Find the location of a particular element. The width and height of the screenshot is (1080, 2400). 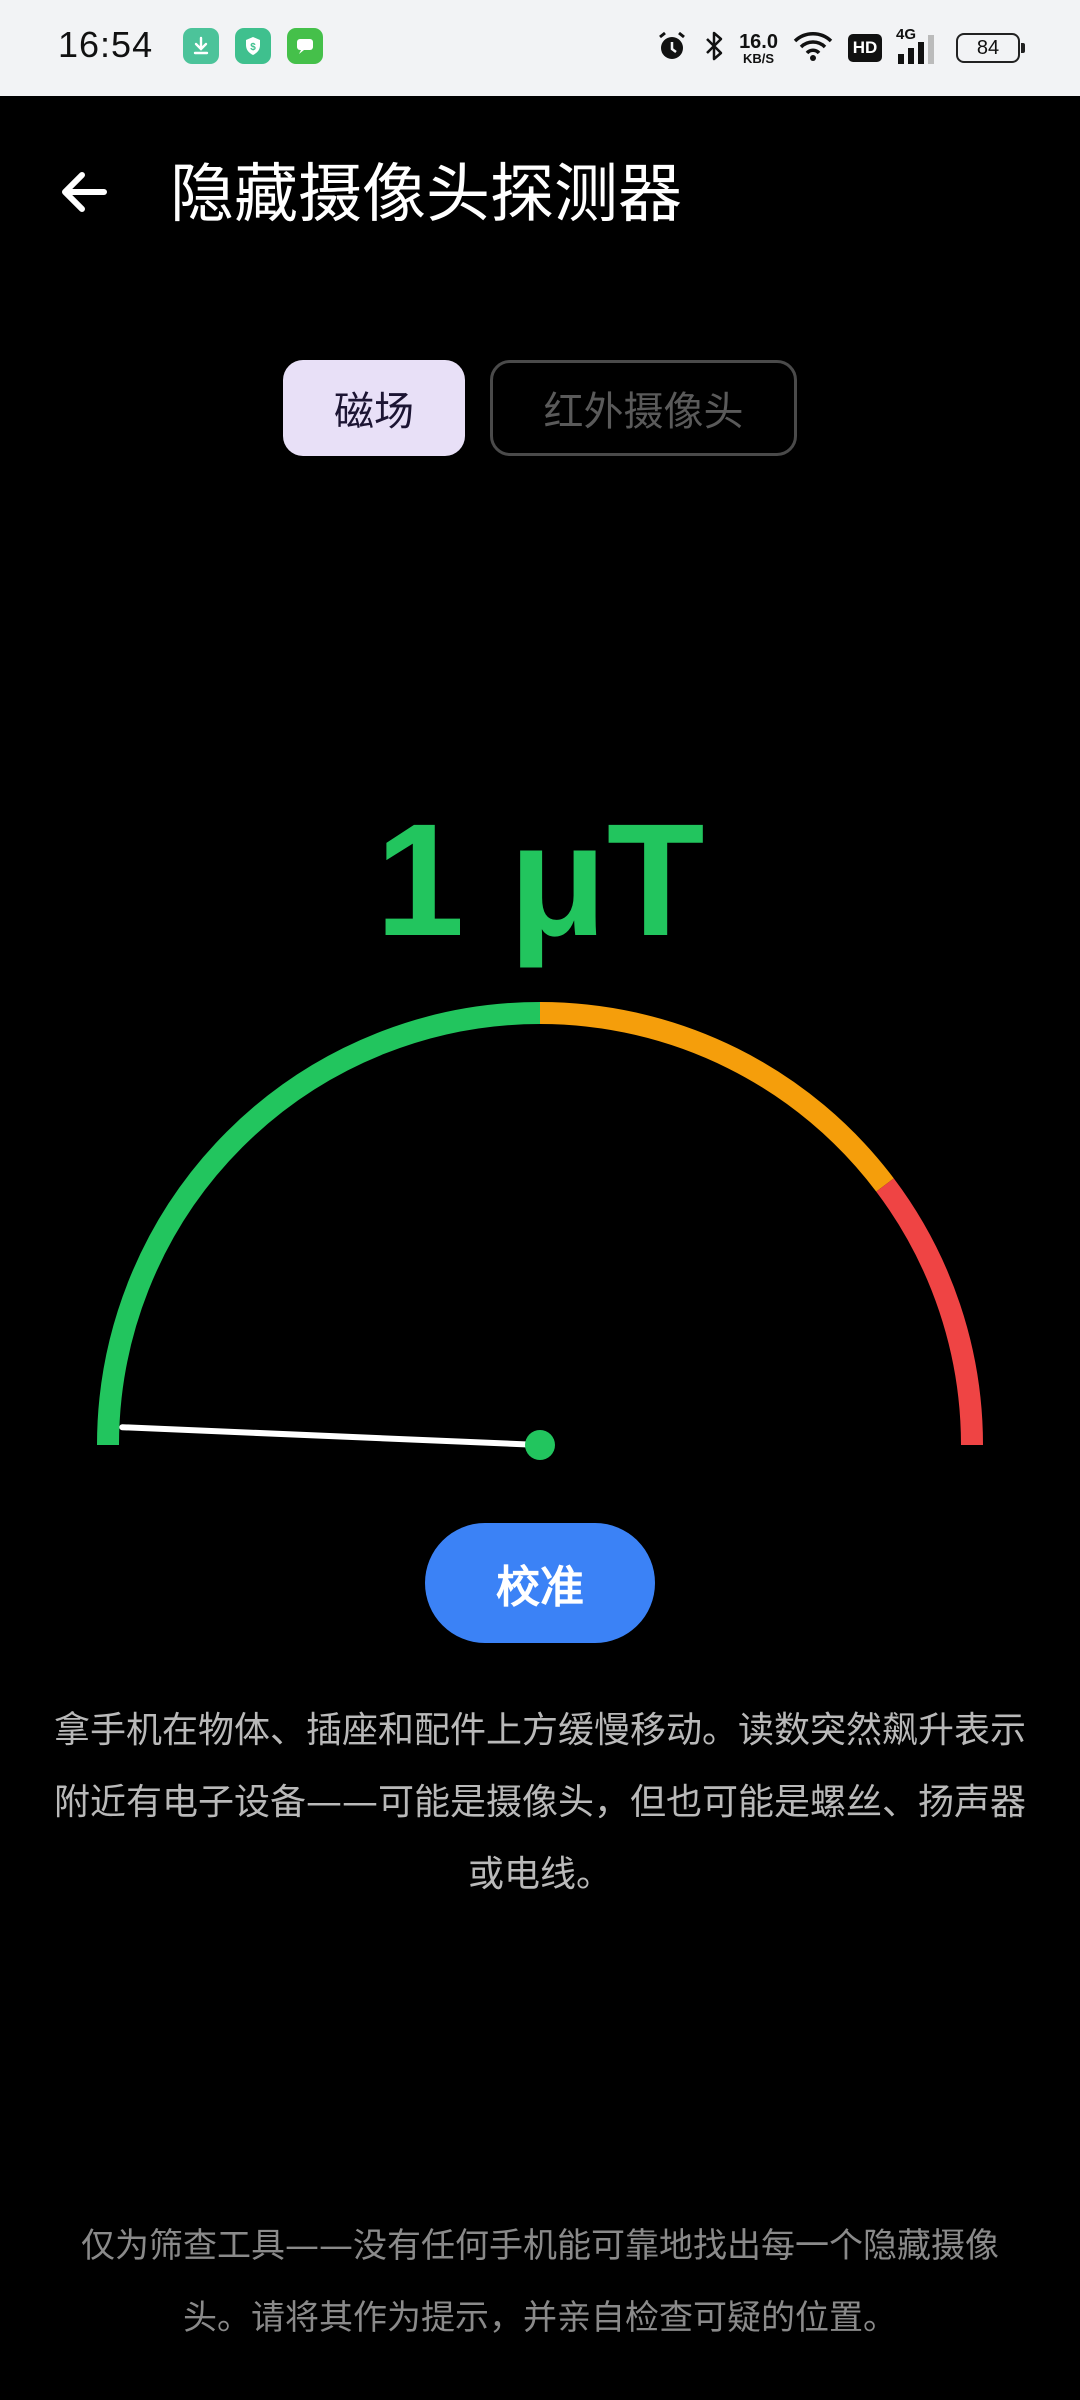

status-indicators: 16.0 KB/S HD 4G 84 is located at coordinates (840, 48).